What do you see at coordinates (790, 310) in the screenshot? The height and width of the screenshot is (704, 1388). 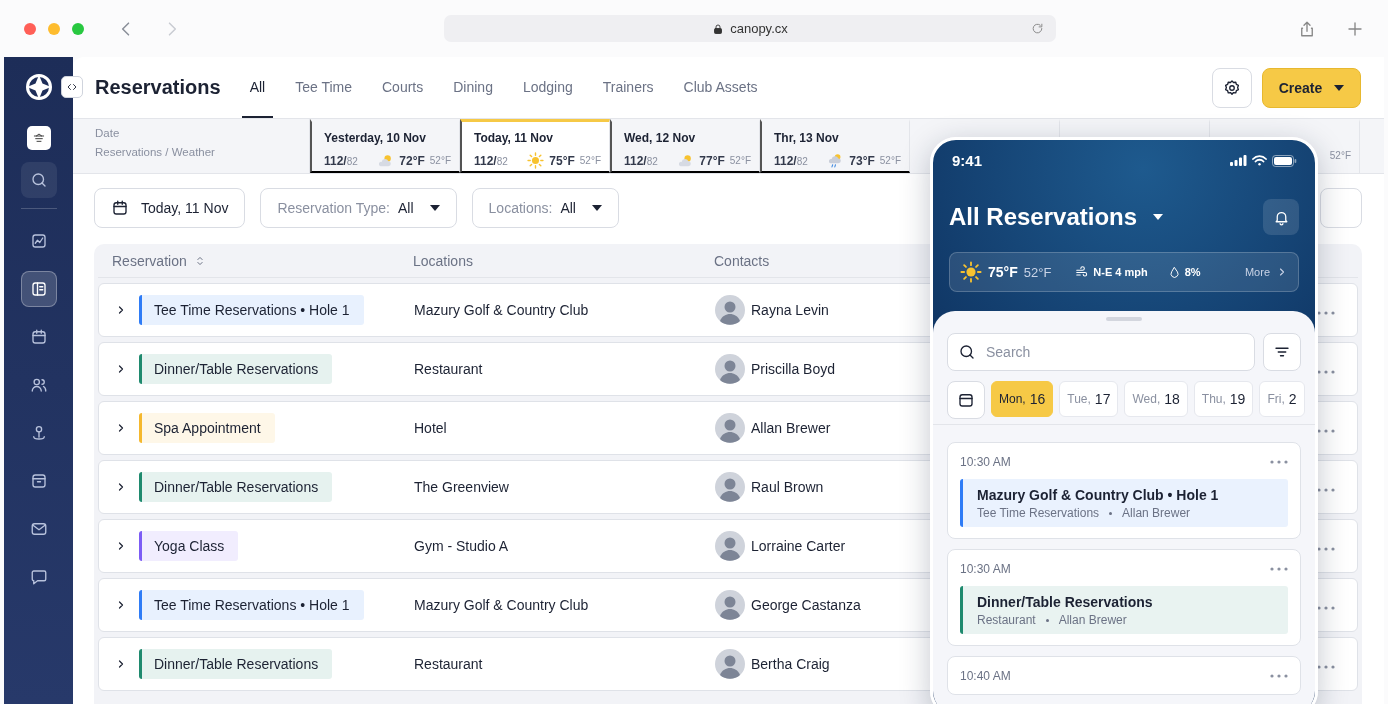 I see `contact-name: Rayna Levin` at bounding box center [790, 310].